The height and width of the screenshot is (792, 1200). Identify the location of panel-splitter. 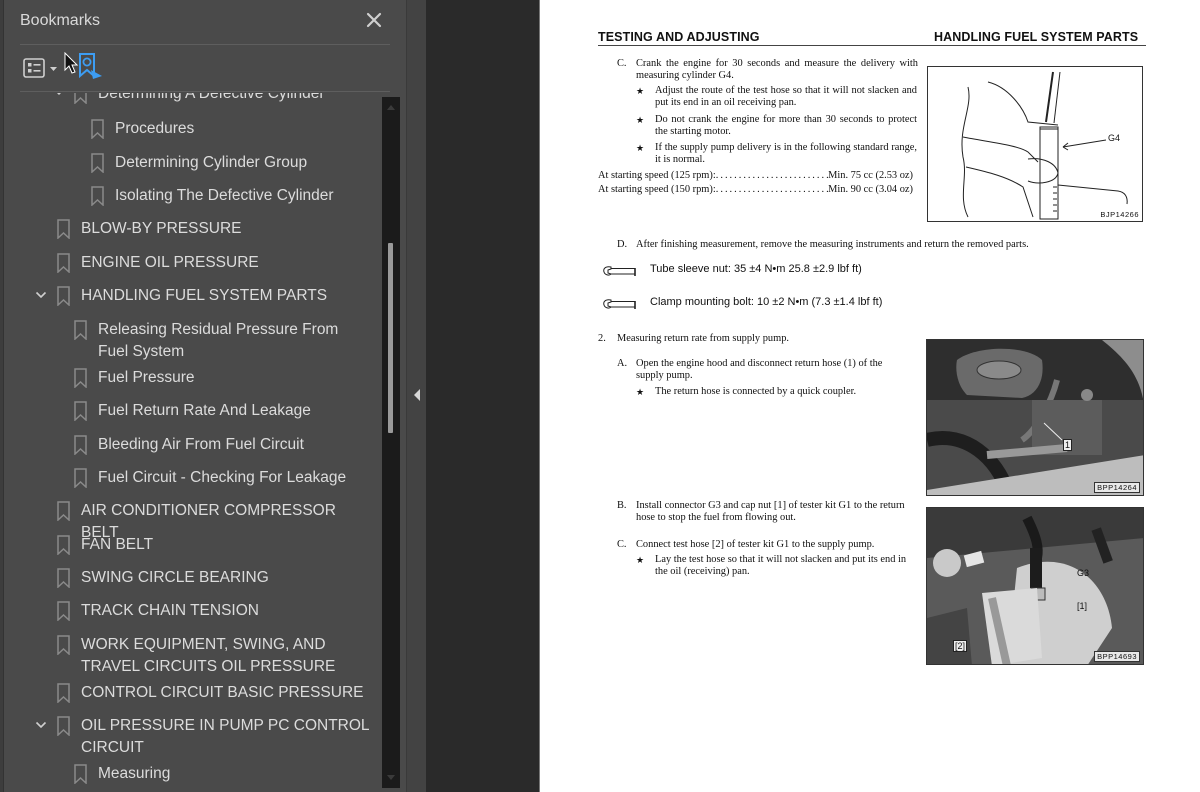
(416, 396).